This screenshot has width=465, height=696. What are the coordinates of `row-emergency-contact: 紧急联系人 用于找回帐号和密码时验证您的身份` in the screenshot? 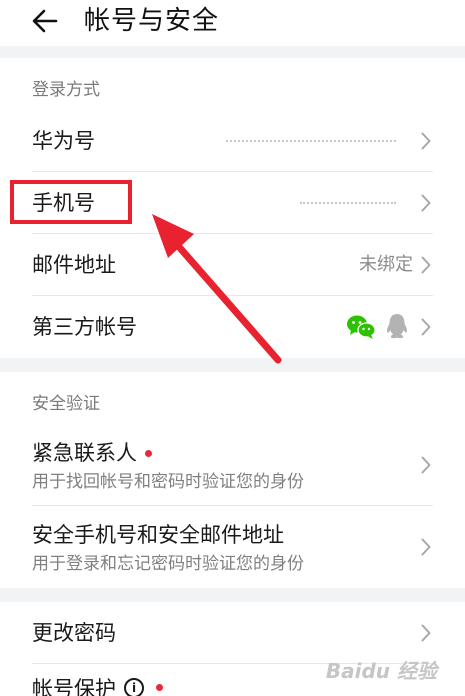 It's located at (232, 465).